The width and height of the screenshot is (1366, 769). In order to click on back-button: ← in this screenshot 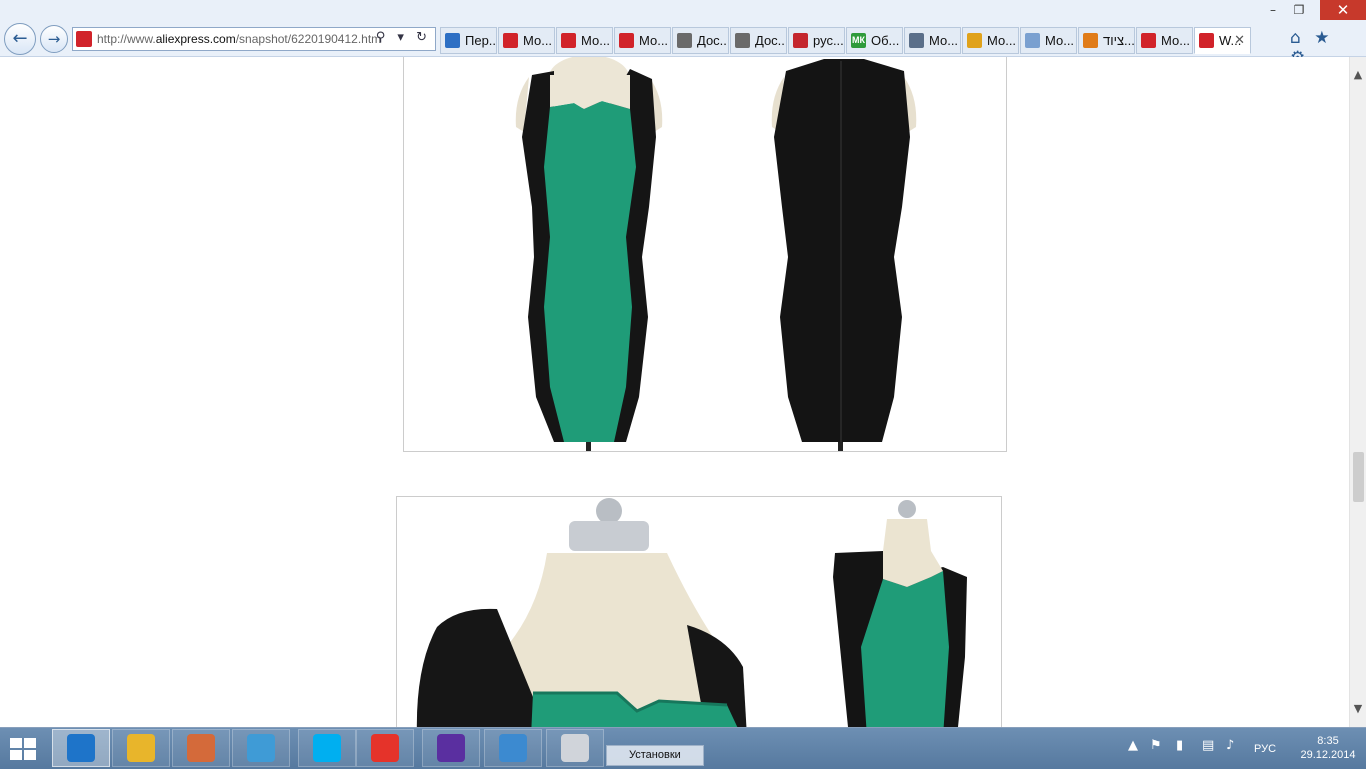, I will do `click(20, 39)`.